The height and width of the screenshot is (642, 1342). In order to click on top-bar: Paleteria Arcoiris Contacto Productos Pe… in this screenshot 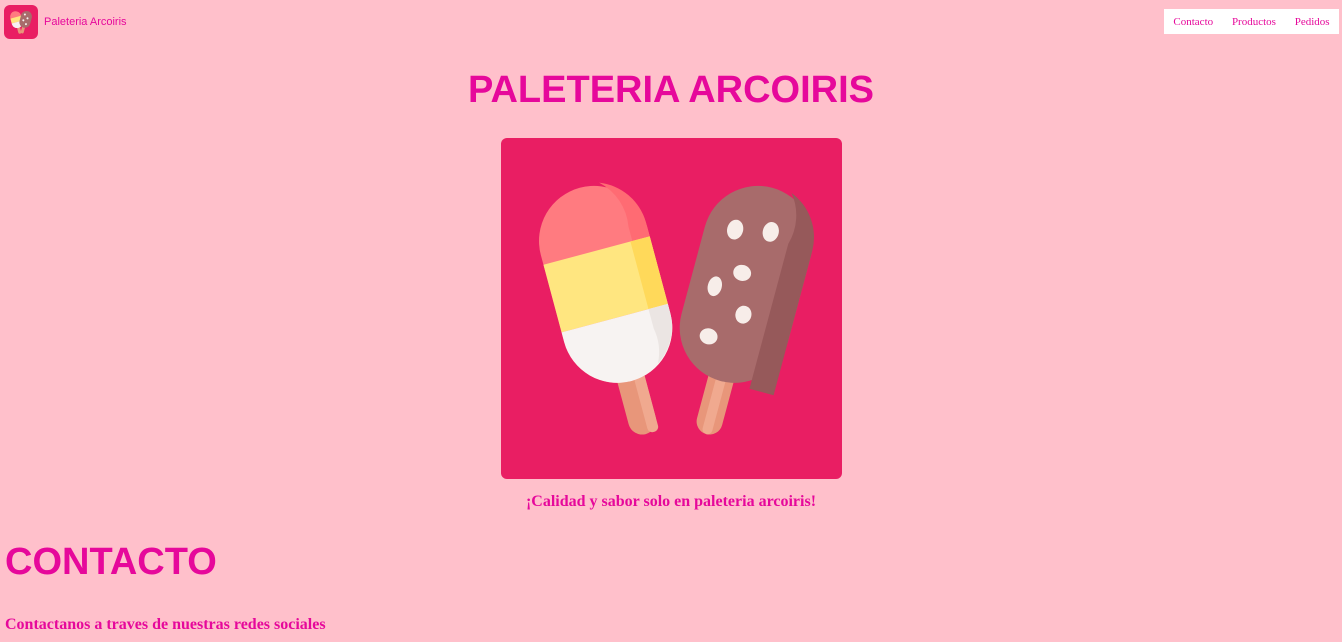, I will do `click(671, 22)`.